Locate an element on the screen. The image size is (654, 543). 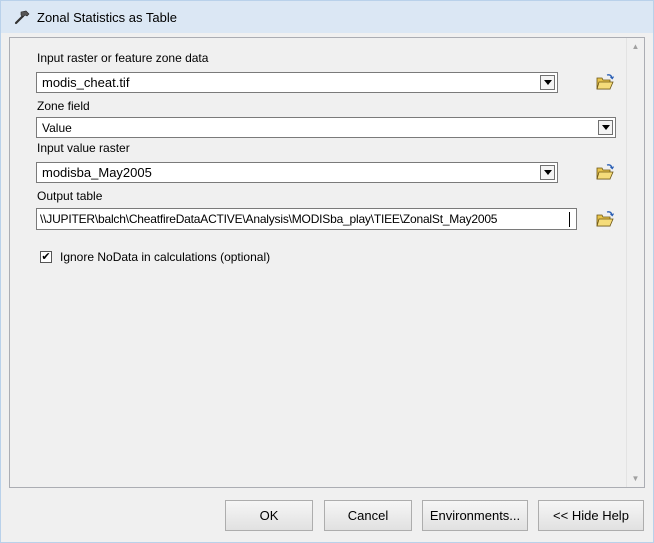
input-raster-browse-button is located at coordinates (605, 82).